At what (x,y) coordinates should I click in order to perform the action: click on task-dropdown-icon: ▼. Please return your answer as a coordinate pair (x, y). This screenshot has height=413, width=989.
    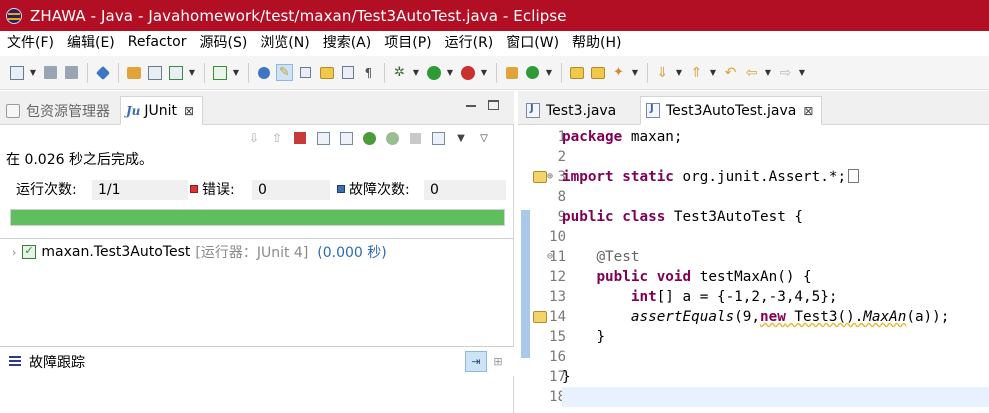
    Looking at the image, I should click on (192, 72).